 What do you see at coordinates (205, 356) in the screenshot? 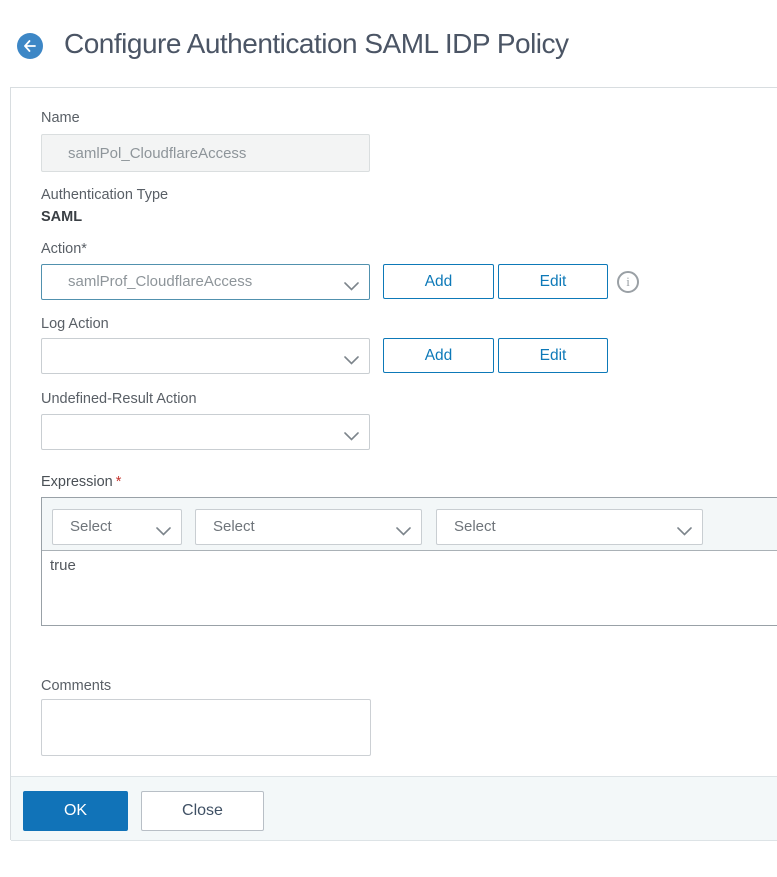
I see `log-action-select` at bounding box center [205, 356].